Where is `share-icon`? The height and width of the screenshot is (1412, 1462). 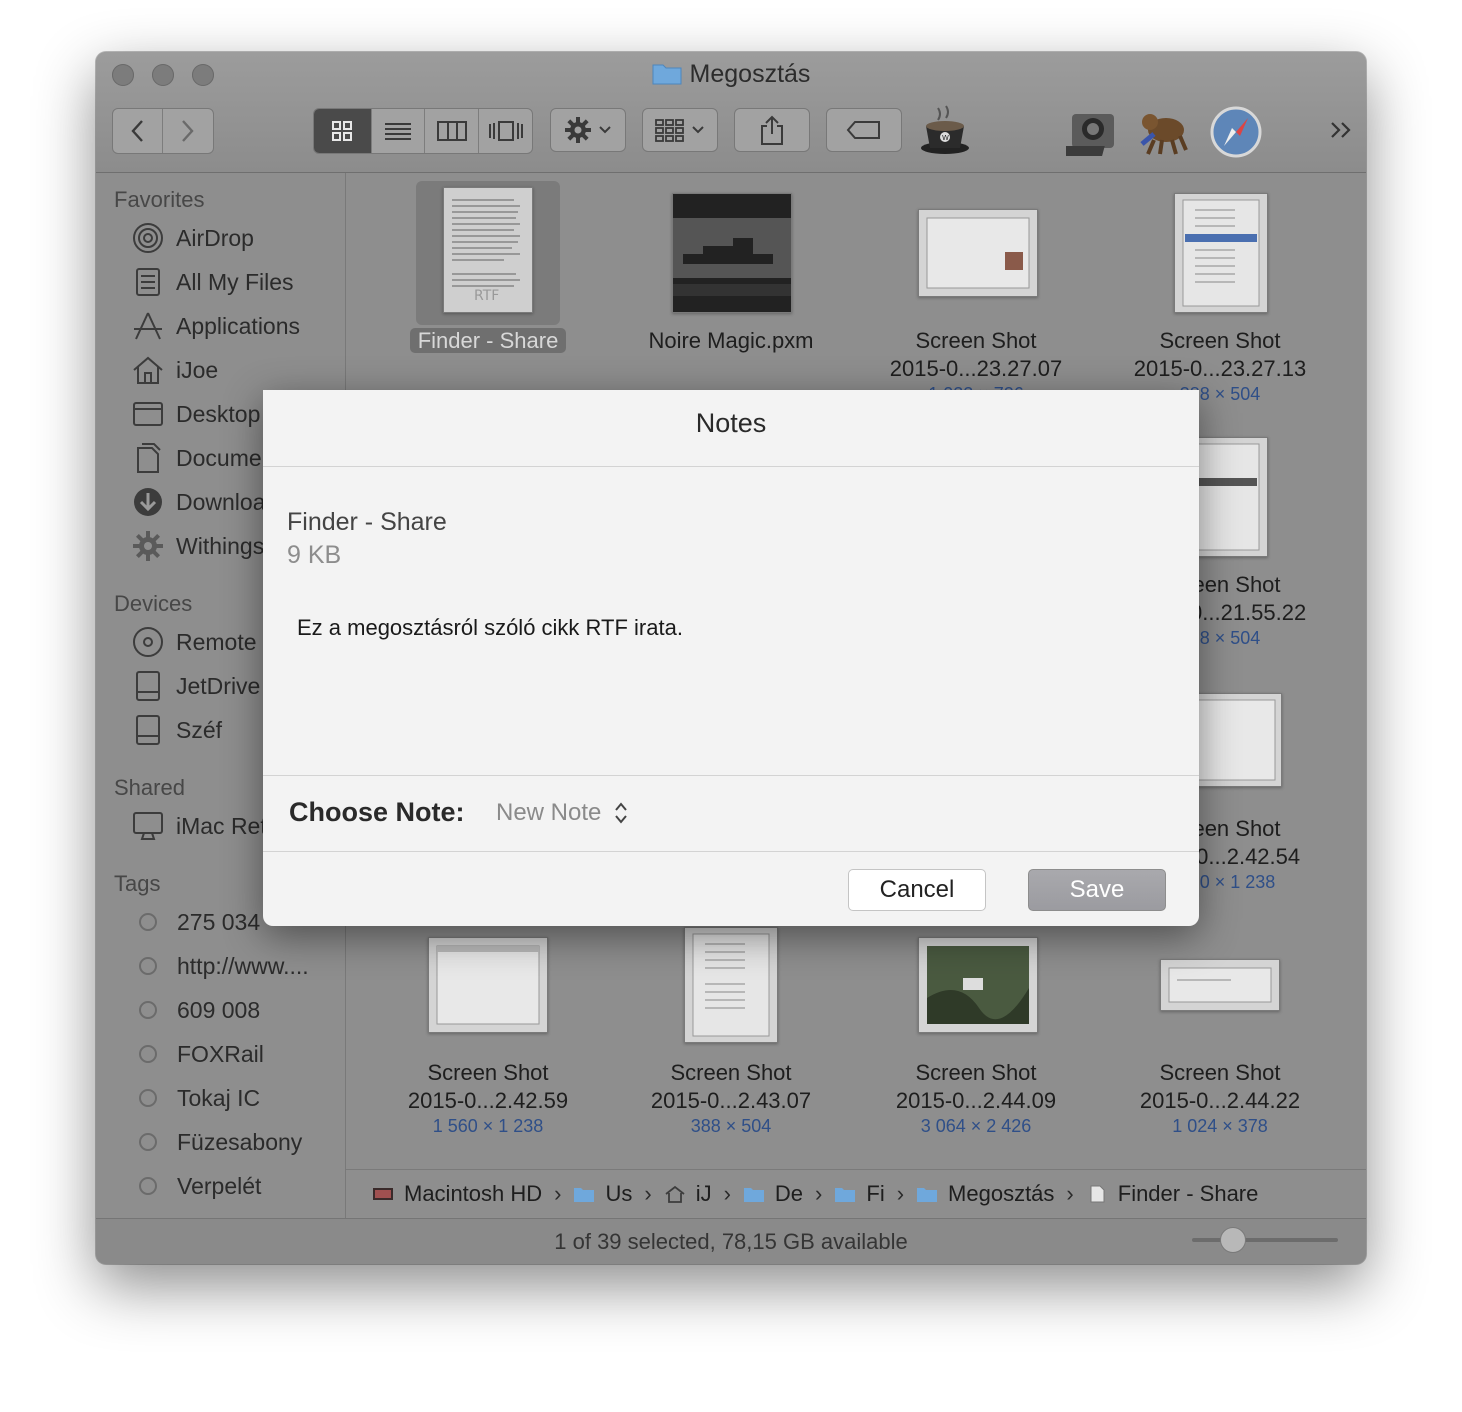 share-icon is located at coordinates (772, 130).